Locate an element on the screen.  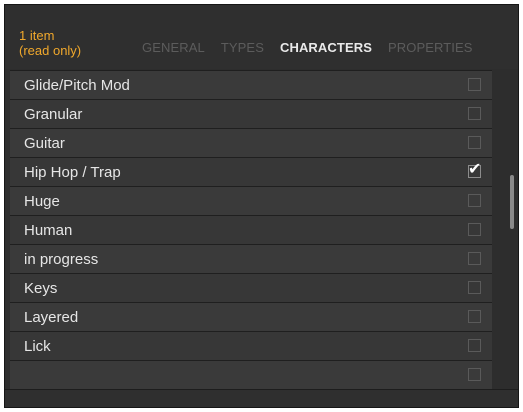
list-item-guitar: Guitar ✔ is located at coordinates (251, 142).